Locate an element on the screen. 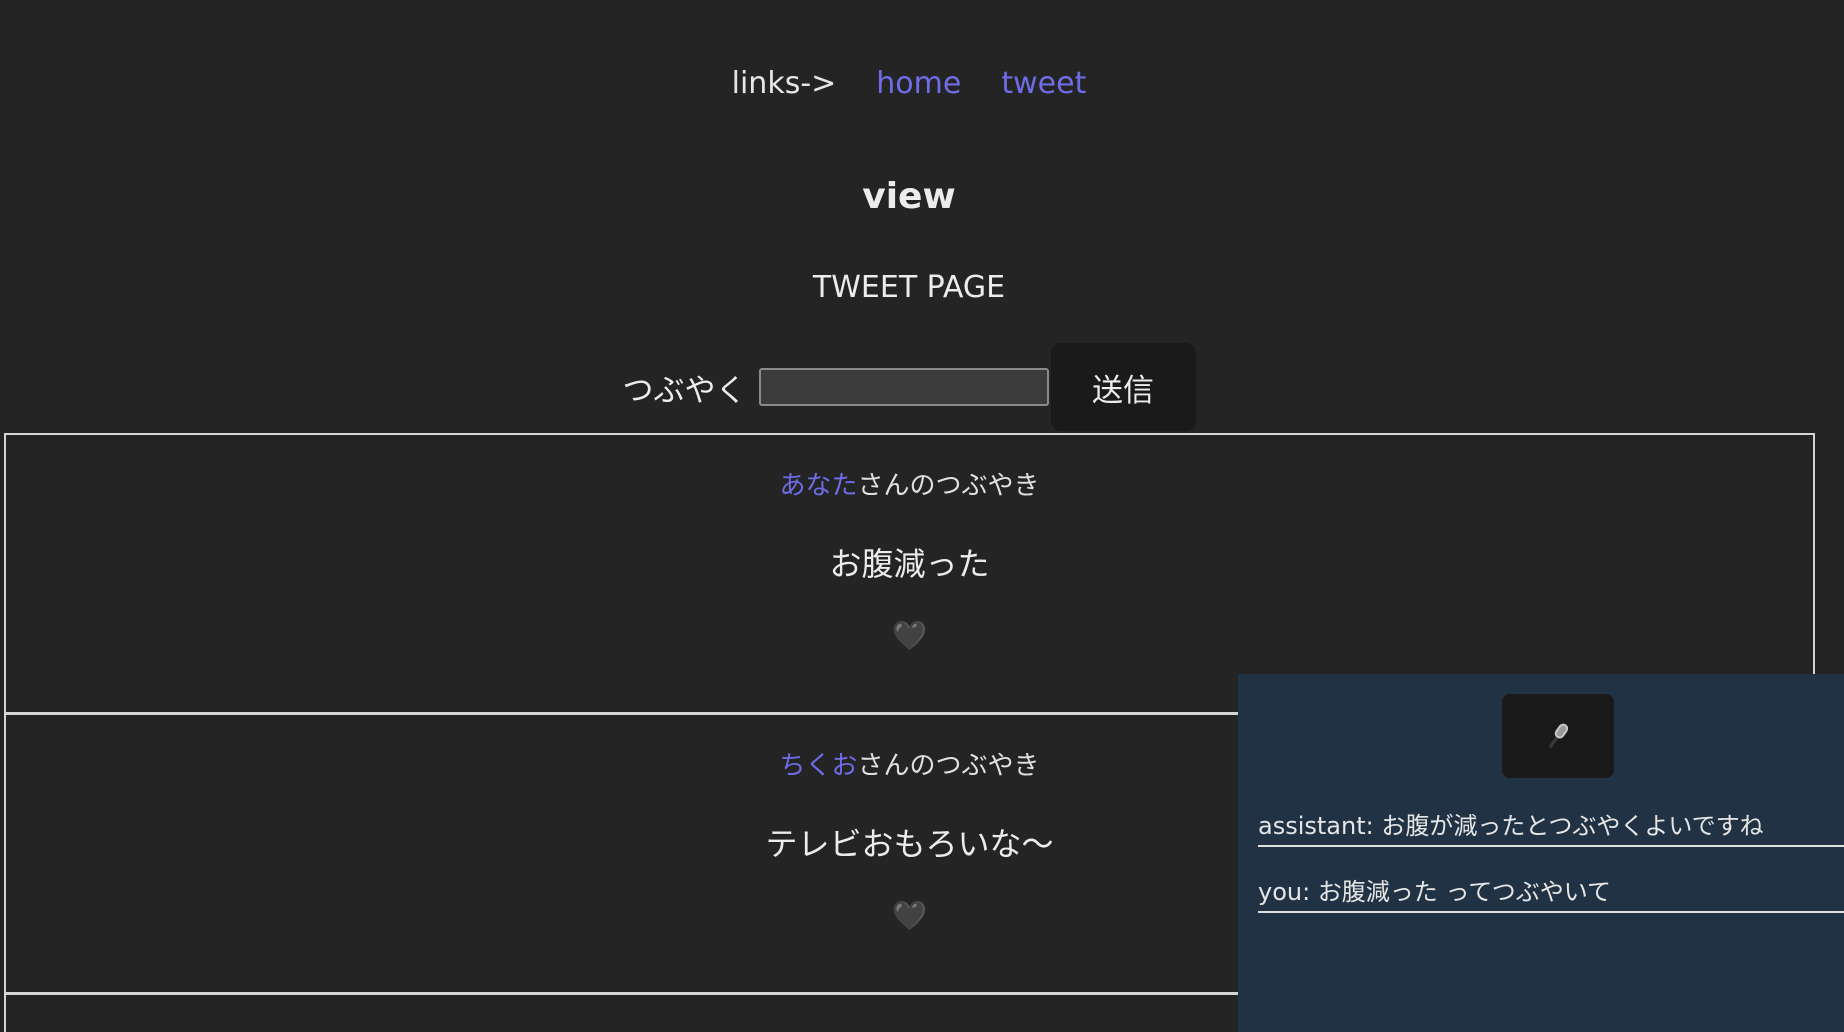 Image resolution: width=1844 pixels, height=1032 pixels. tweet-author-link: あなた is located at coordinates (818, 486).